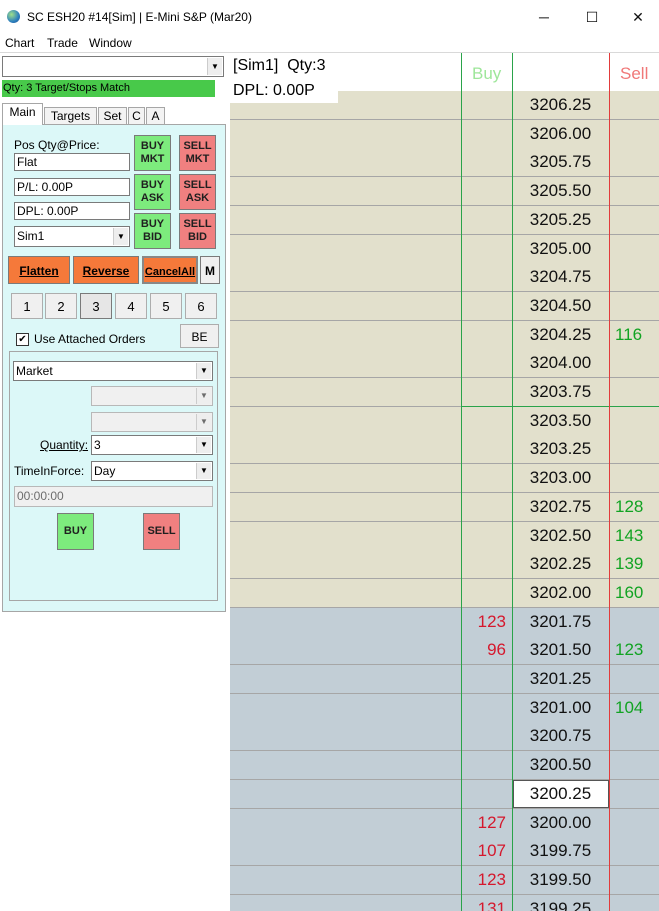  Describe the element at coordinates (197, 192) in the screenshot. I see `sell-ask-button: SELL ASK` at that location.